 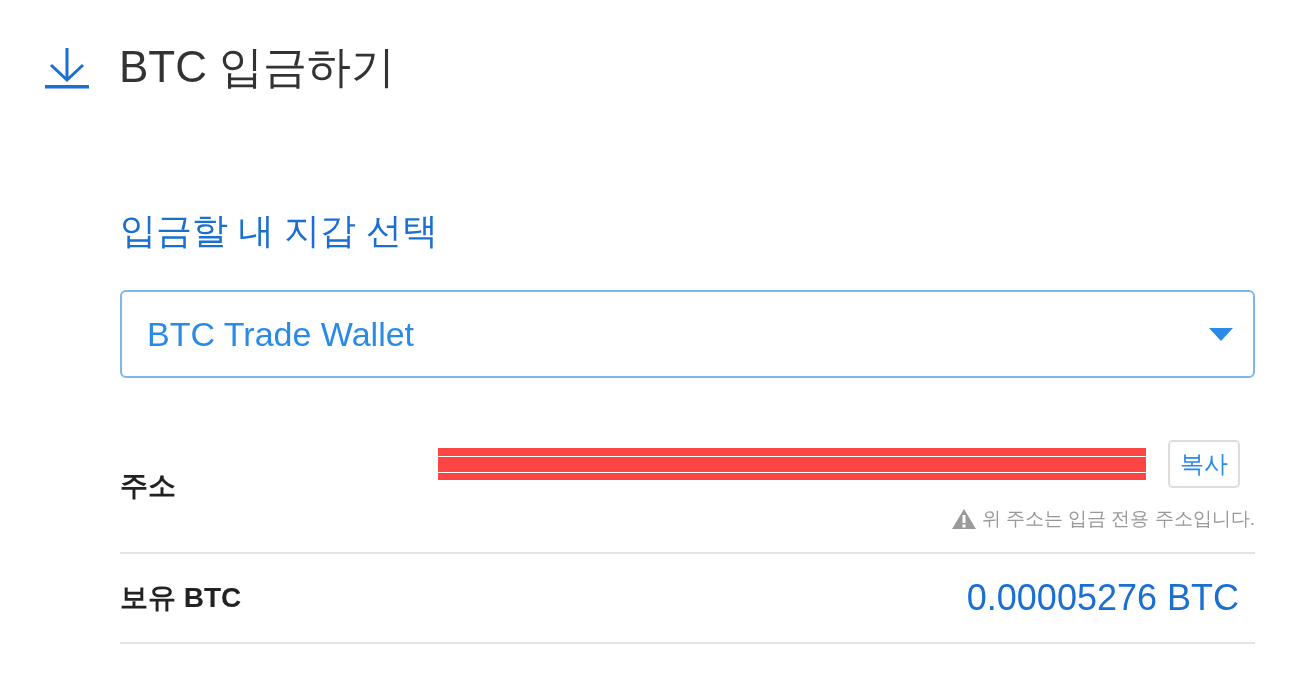 What do you see at coordinates (67, 67) in the screenshot?
I see `download-icon` at bounding box center [67, 67].